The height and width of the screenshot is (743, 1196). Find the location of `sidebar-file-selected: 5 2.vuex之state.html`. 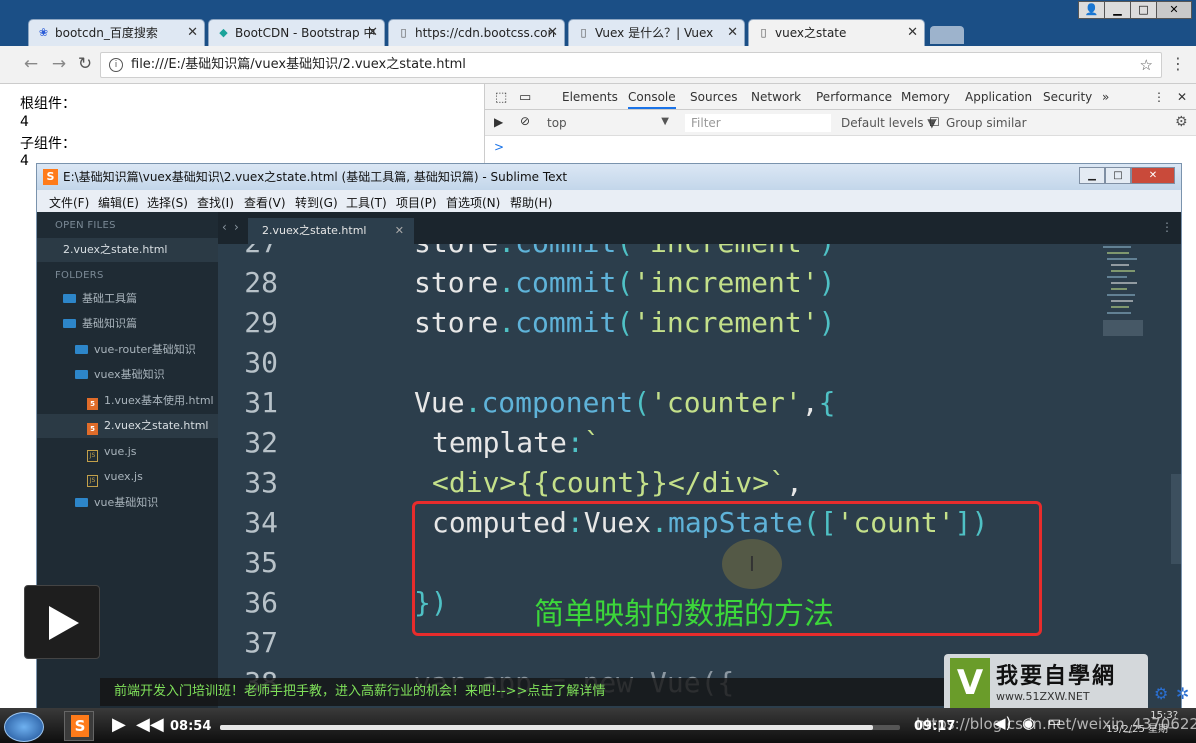

sidebar-file-selected: 5 2.vuex之state.html is located at coordinates (127, 426).